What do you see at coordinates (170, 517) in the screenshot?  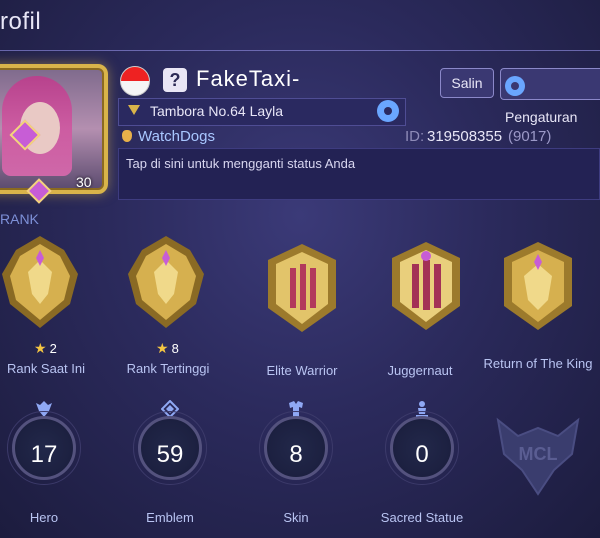 I see `emblem-label: Emblem` at bounding box center [170, 517].